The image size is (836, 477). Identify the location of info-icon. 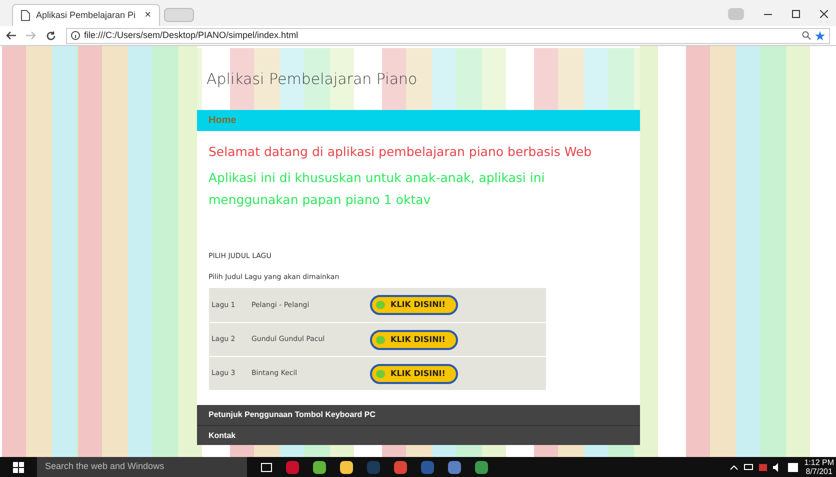
(75, 35).